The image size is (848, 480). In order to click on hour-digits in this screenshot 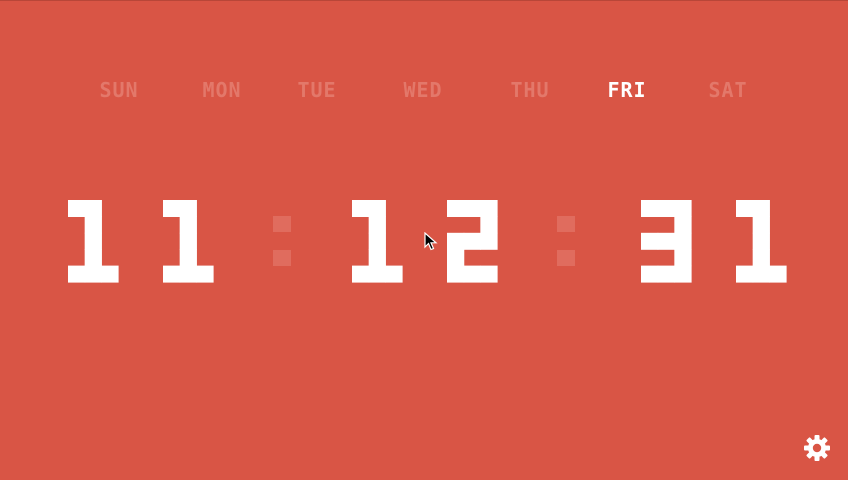, I will do `click(141, 241)`.